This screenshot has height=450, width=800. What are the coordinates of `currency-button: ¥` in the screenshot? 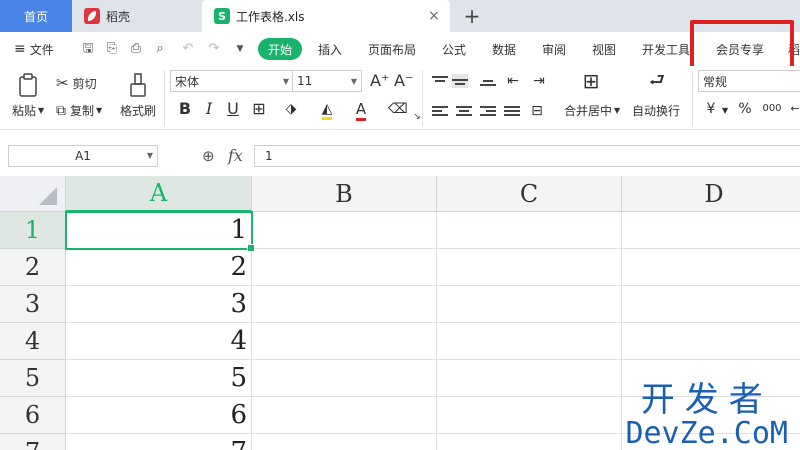 It's located at (711, 109).